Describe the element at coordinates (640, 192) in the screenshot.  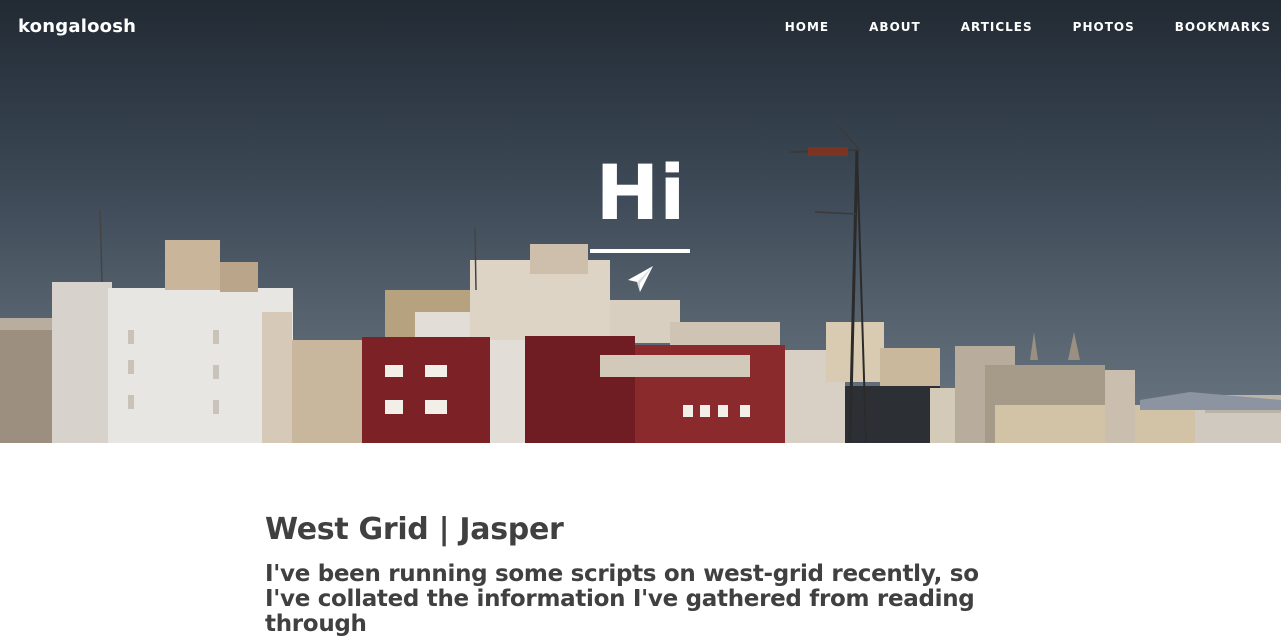
I see `hero-title: Hi` at that location.